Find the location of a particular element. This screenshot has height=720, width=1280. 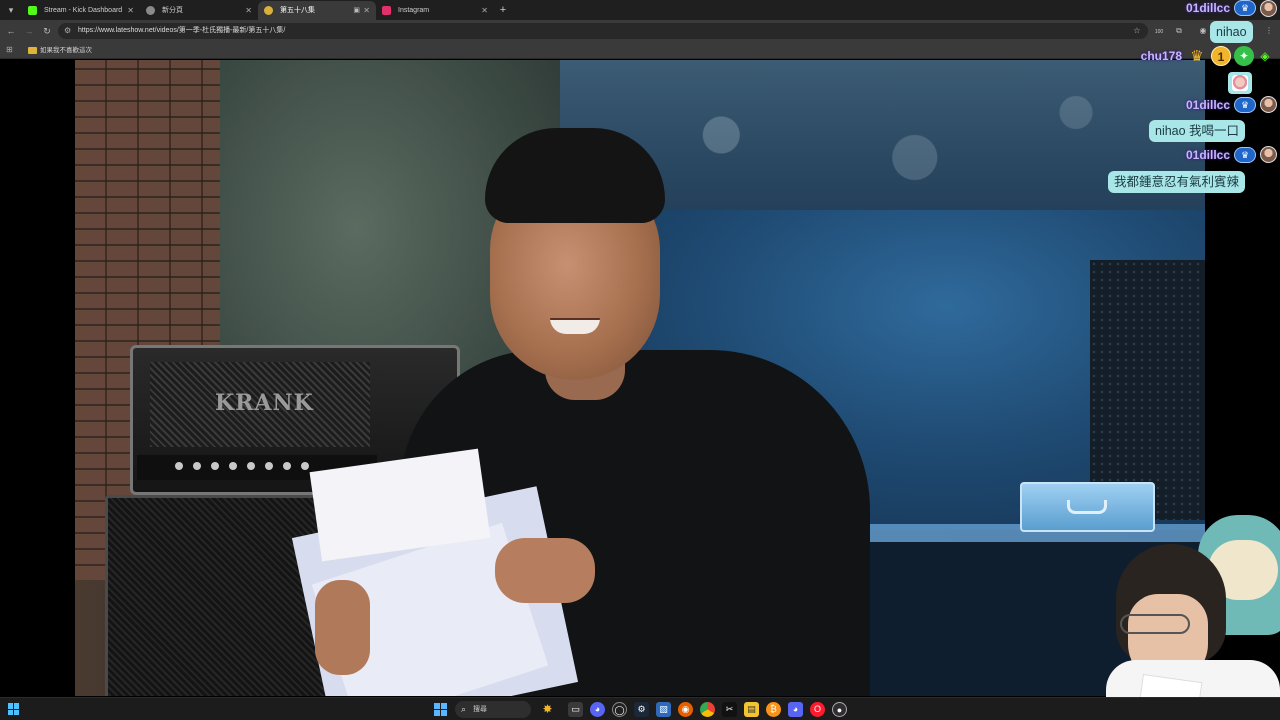

tab-kick-dashboard: Stream - Kick Dashboard ✕ is located at coordinates (81, 10).